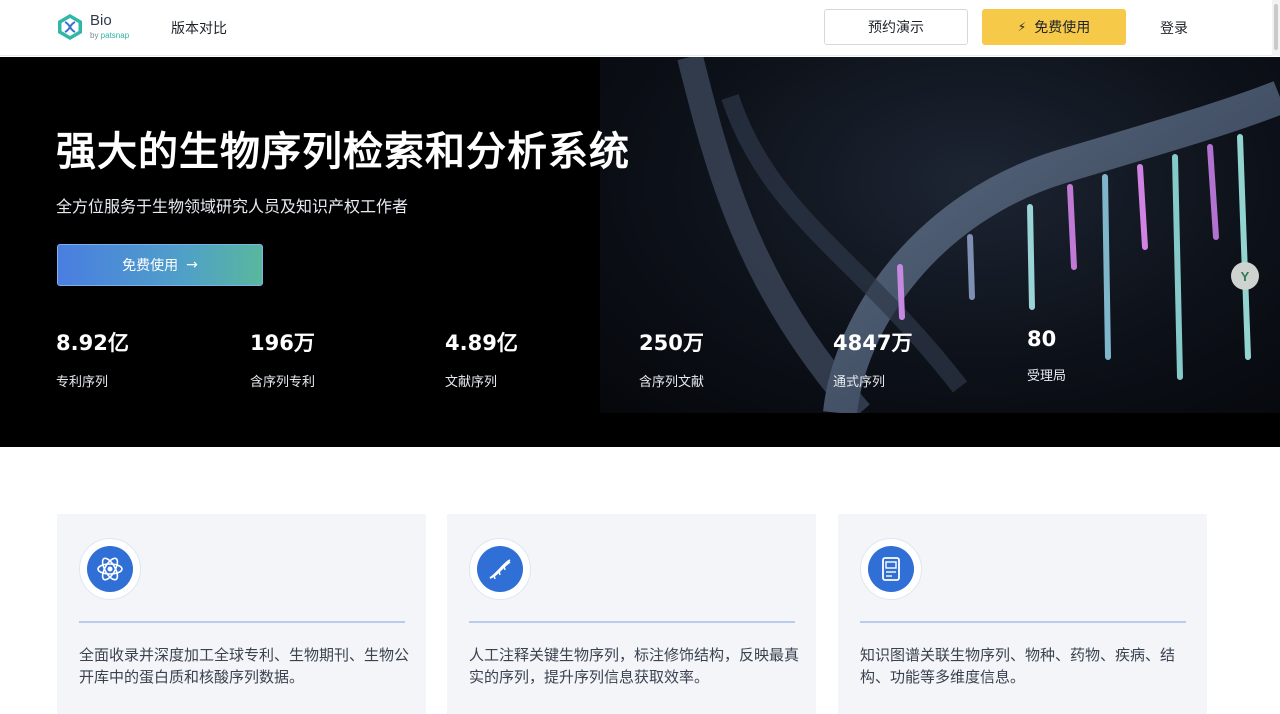 This screenshot has width=1280, height=714. Describe the element at coordinates (859, 382) in the screenshot. I see `stat-label: 通式序列` at that location.